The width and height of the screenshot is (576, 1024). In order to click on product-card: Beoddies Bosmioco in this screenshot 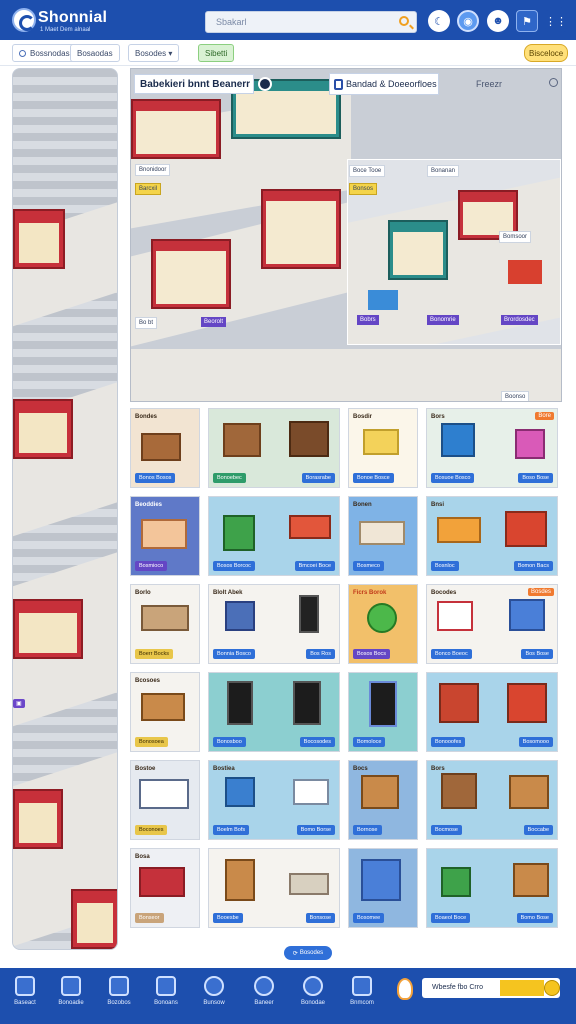, I will do `click(165, 536)`.